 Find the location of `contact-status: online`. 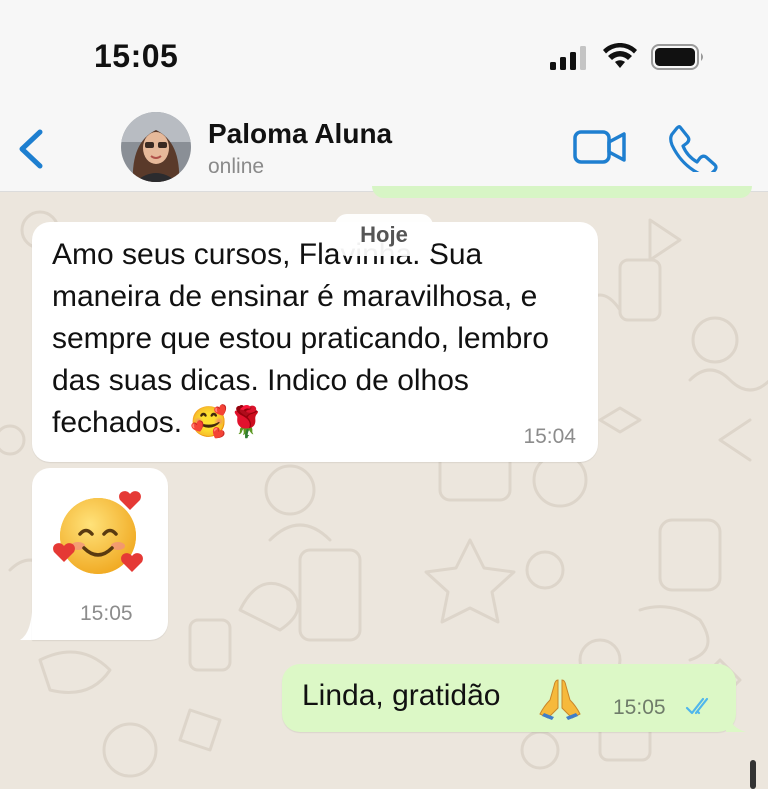

contact-status: online is located at coordinates (236, 166).